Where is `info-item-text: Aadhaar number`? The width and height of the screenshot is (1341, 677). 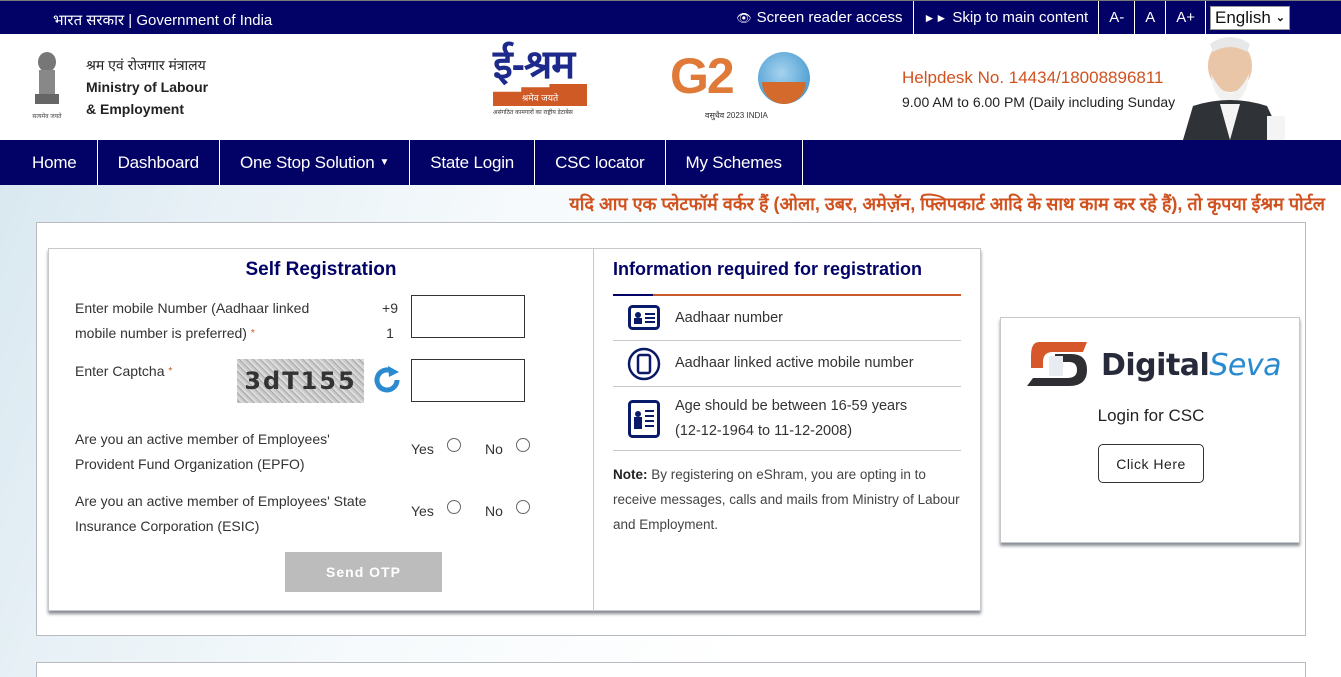
info-item-text: Aadhaar number is located at coordinates (729, 317).